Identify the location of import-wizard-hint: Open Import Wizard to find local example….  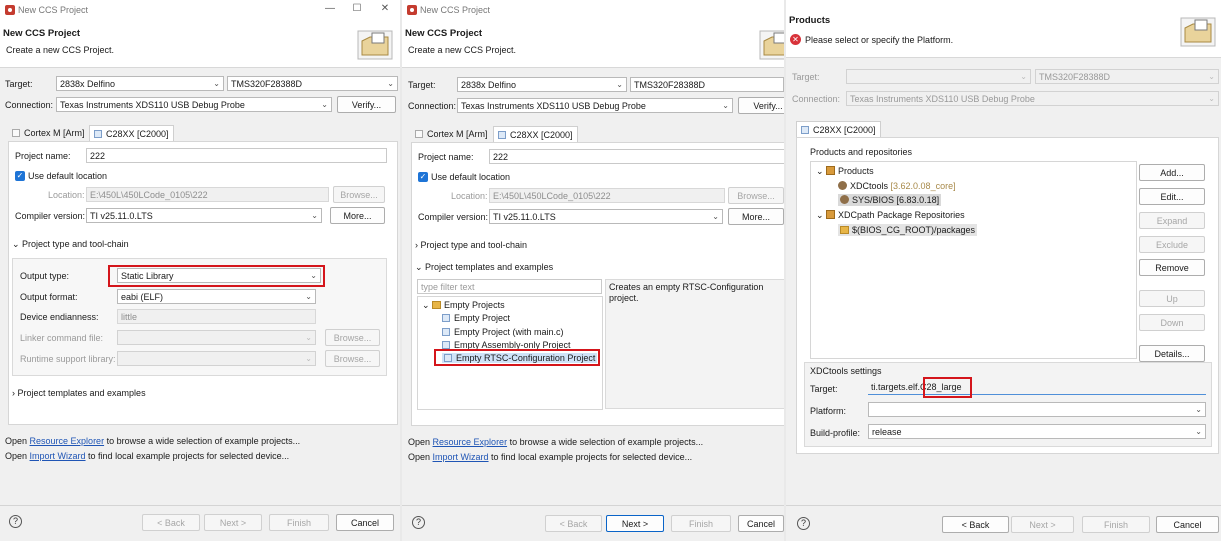
(550, 457).